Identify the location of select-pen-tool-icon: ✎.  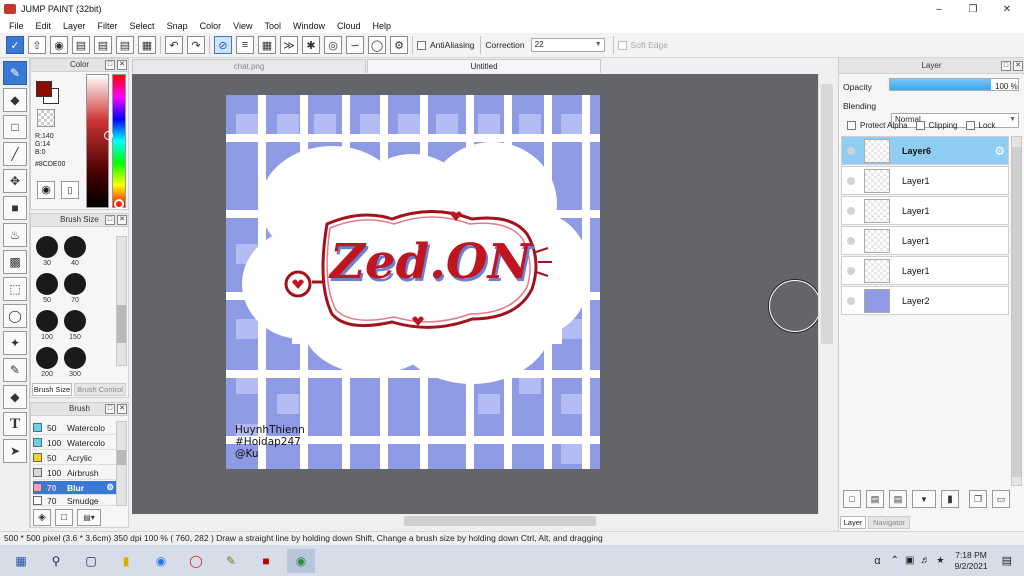
(15, 370).